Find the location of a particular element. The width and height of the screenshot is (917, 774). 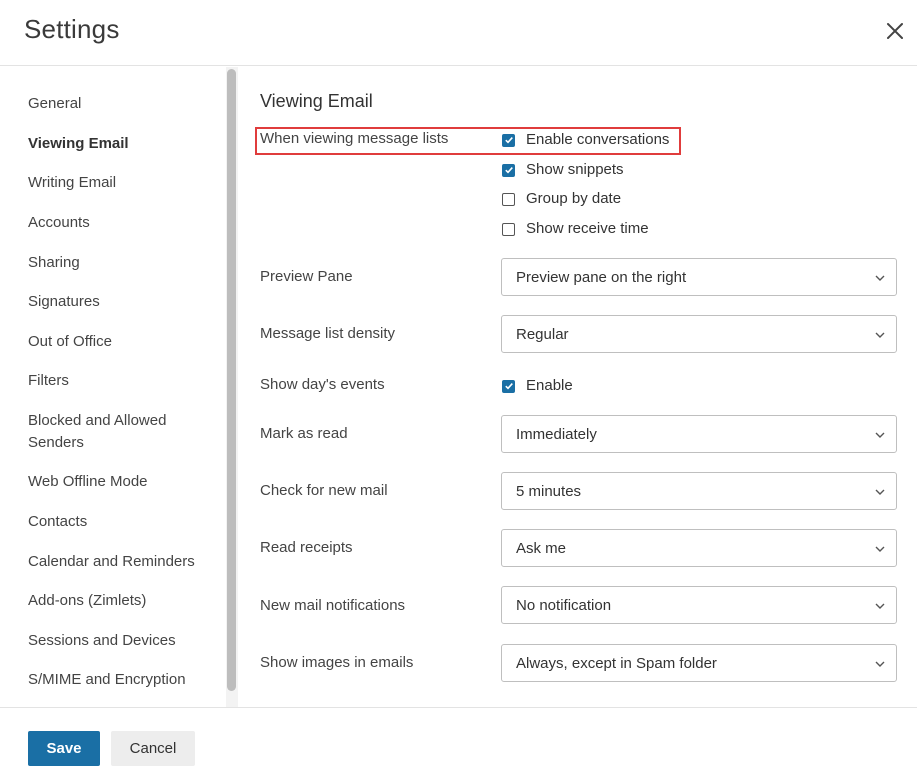

preview-pane-value: Preview pane on the right is located at coordinates (601, 277).